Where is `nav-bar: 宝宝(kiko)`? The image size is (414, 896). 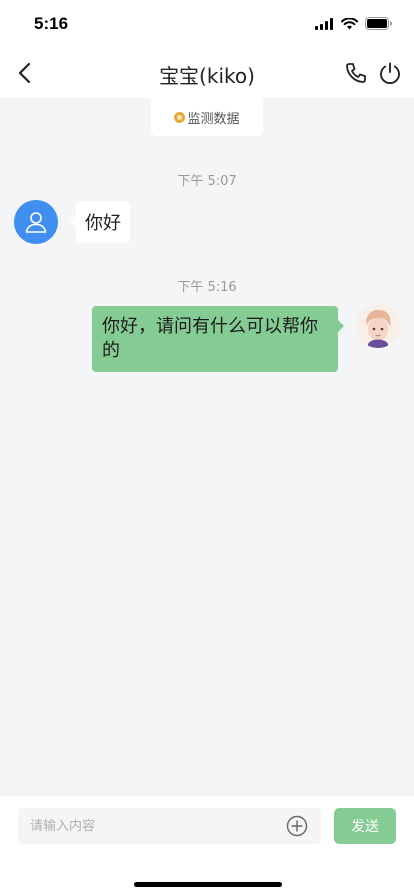 nav-bar: 宝宝(kiko) is located at coordinates (207, 73).